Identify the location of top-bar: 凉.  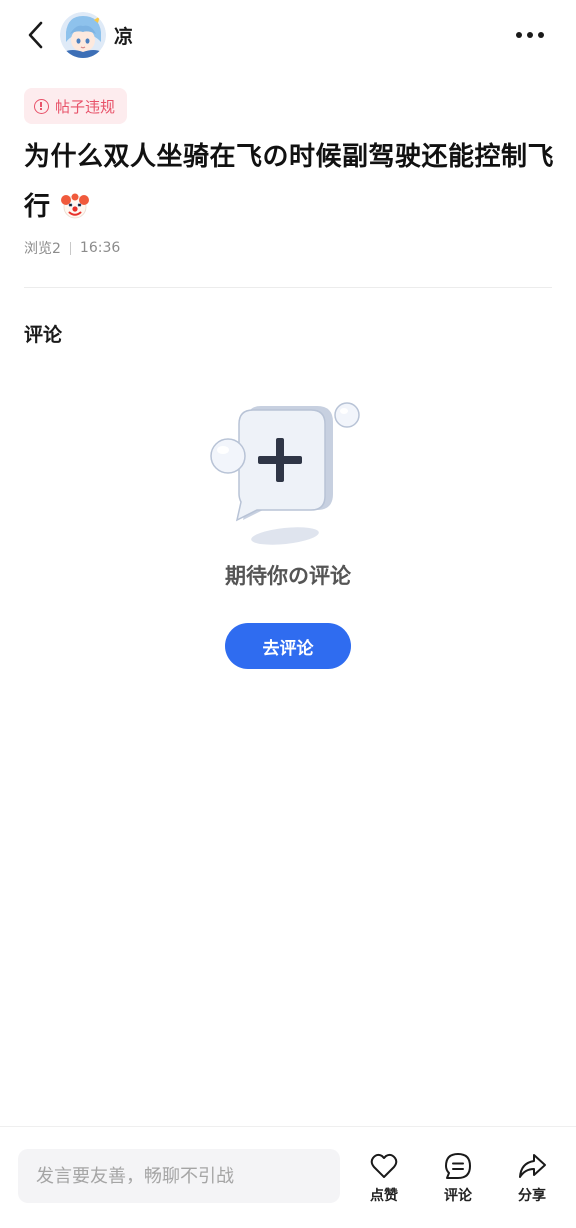
(288, 36).